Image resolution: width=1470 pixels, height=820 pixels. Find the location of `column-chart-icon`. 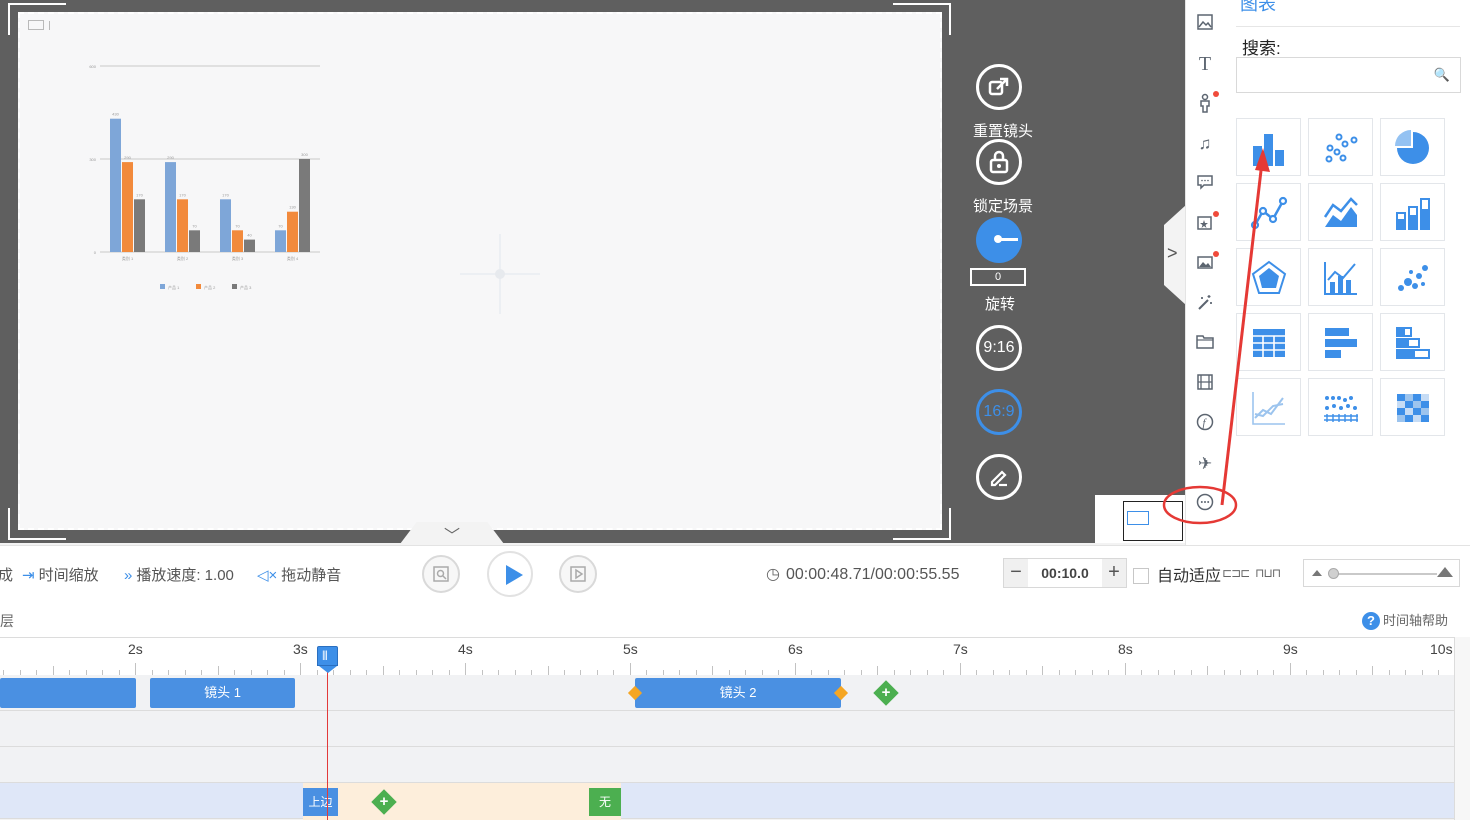

column-chart-icon is located at coordinates (1413, 214).